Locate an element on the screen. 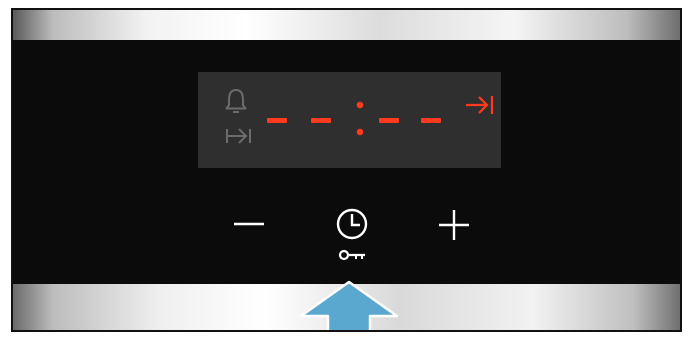 Image resolution: width=695 pixels, height=341 pixels. bell-icon is located at coordinates (236, 101).